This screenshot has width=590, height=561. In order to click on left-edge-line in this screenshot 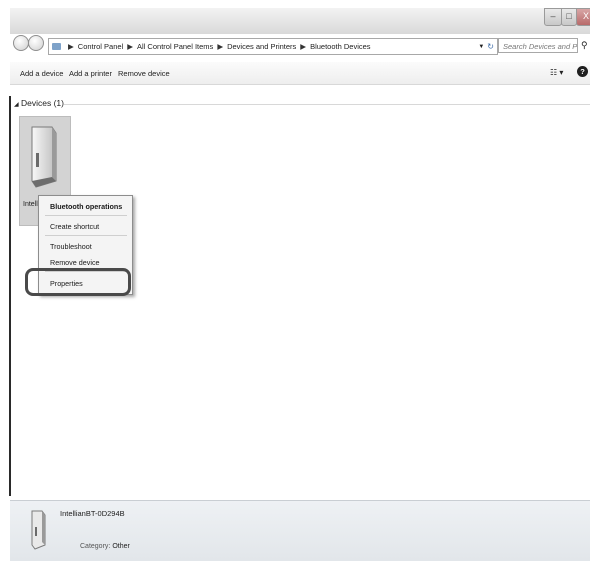, I will do `click(10, 296)`.